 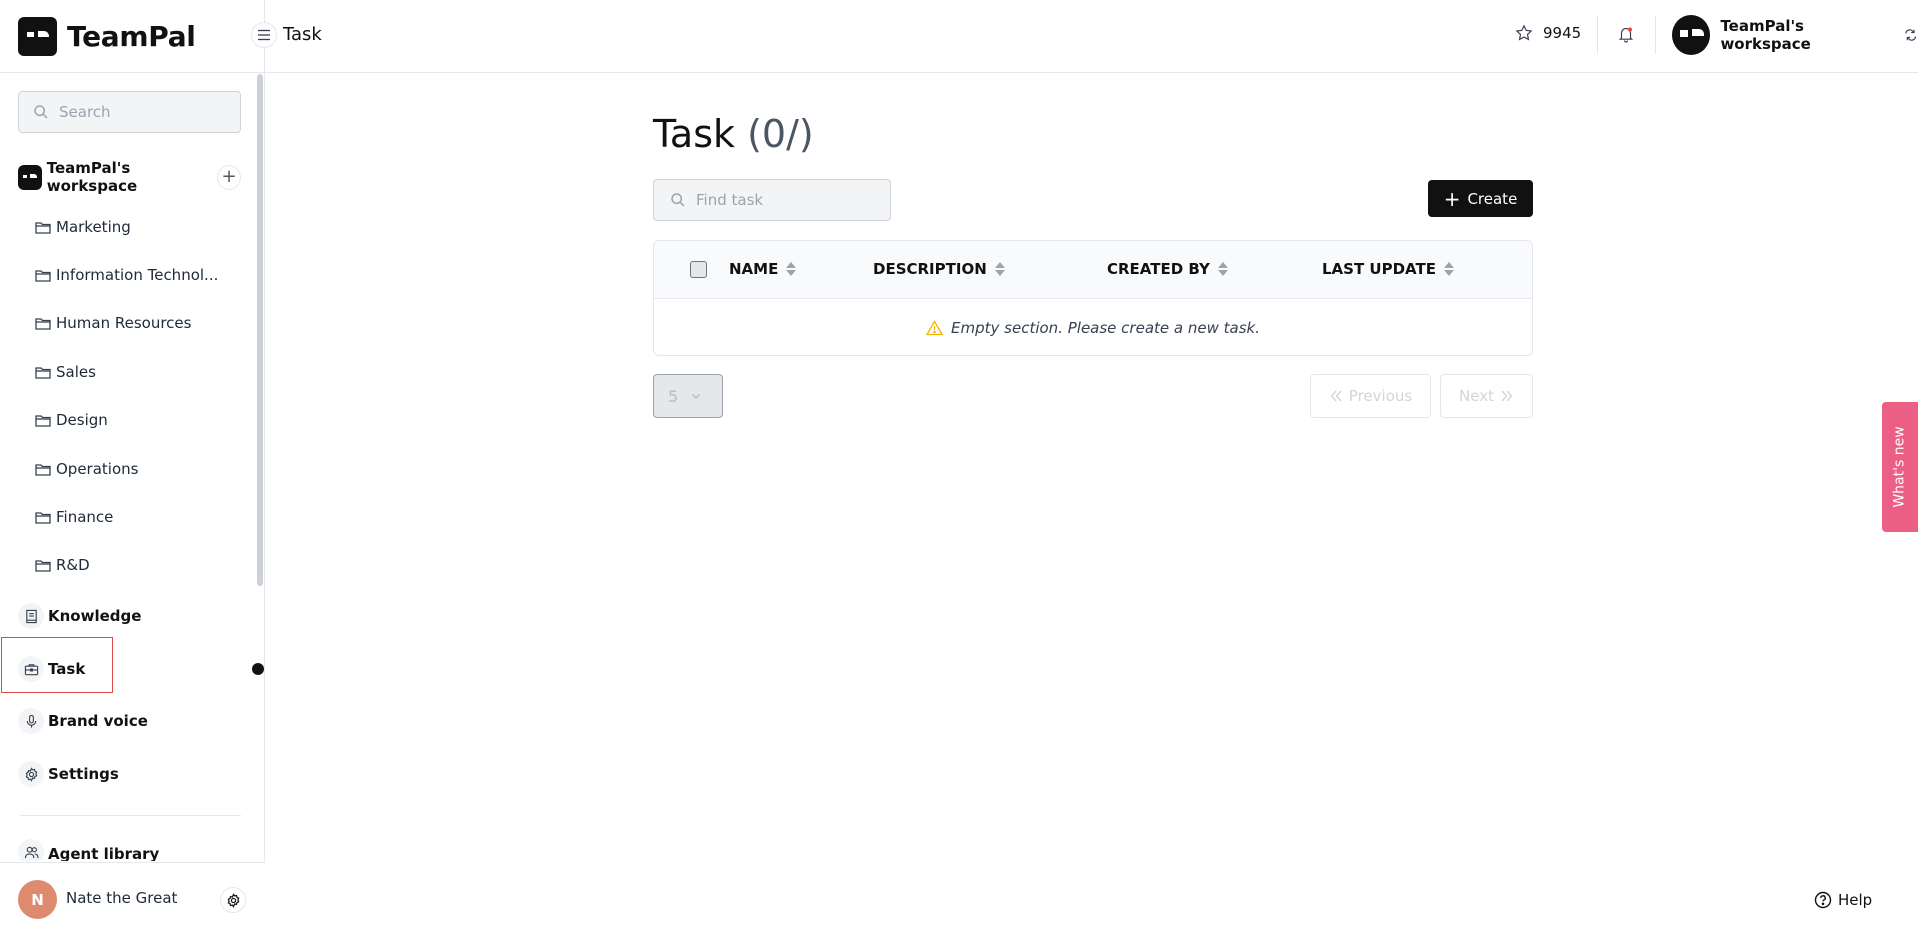 I want to click on folder-label: Finance, so click(x=85, y=517).